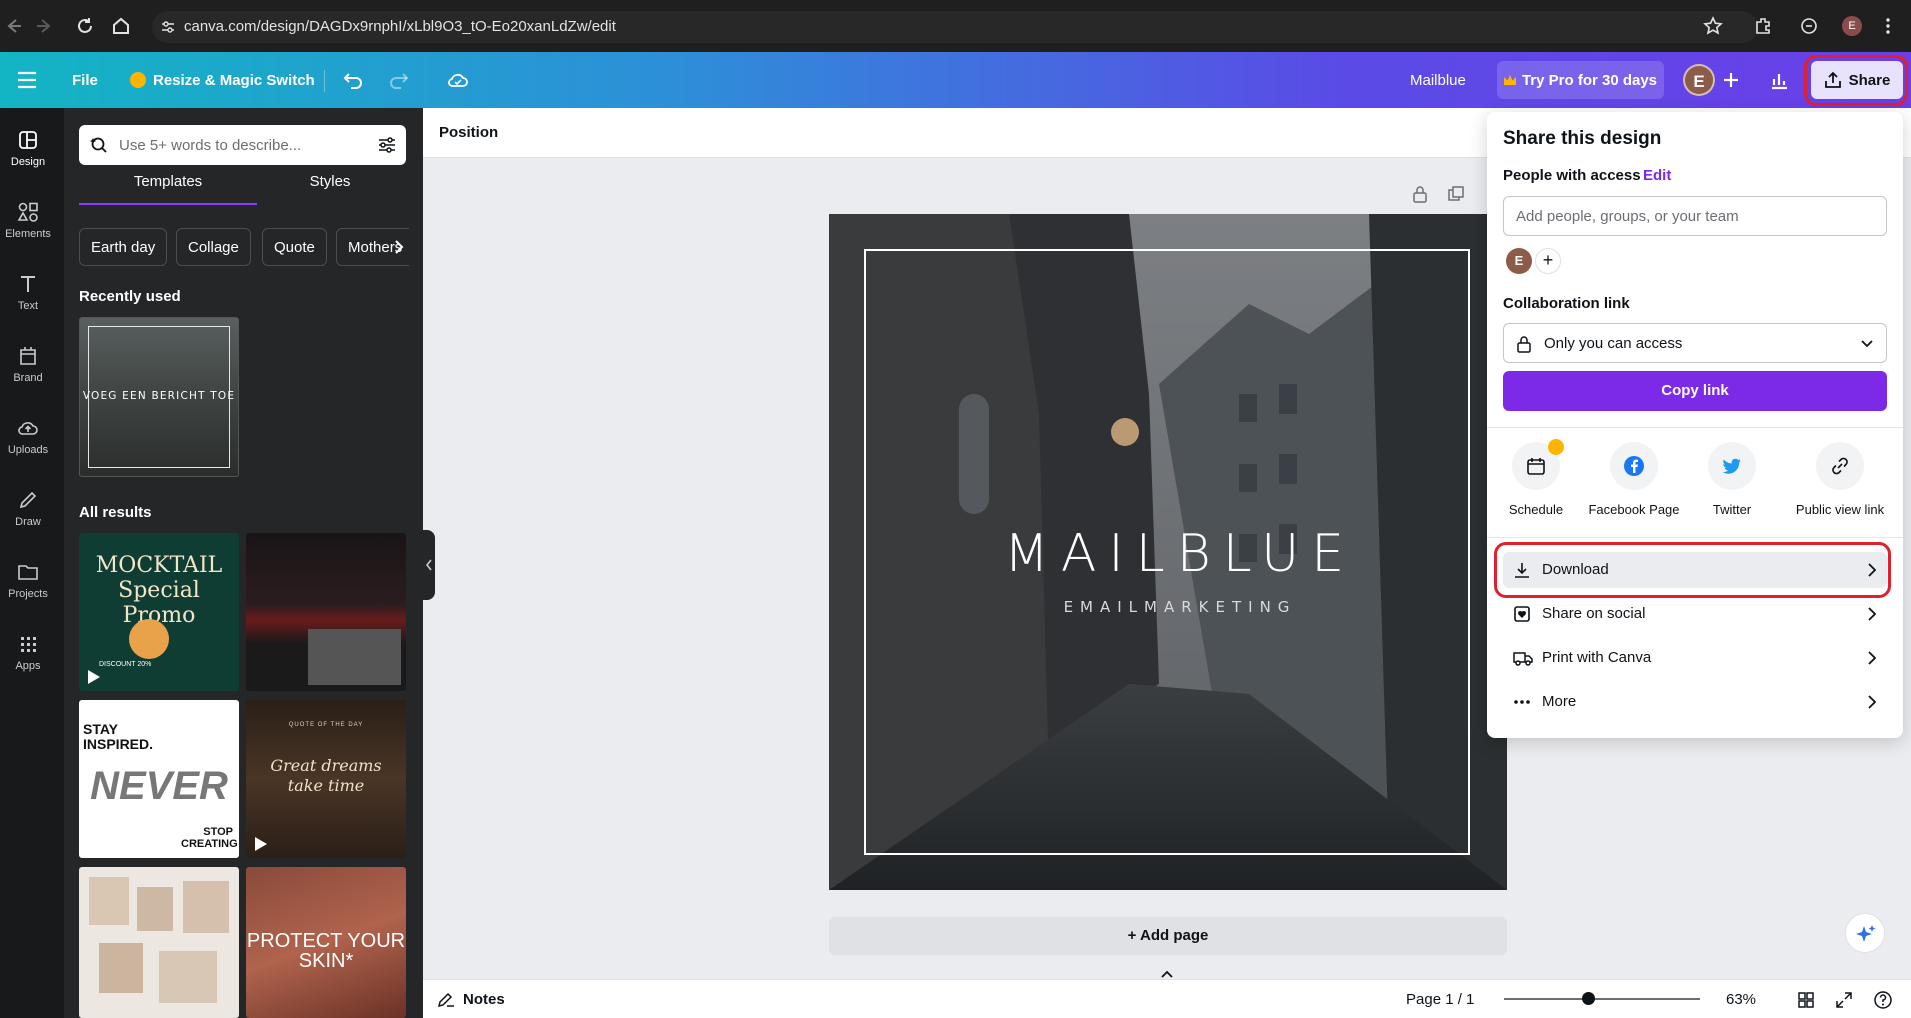  I want to click on template-result-stay-inspired: STAY INSPIRED. NEVER STOP CREATING, so click(159, 779).